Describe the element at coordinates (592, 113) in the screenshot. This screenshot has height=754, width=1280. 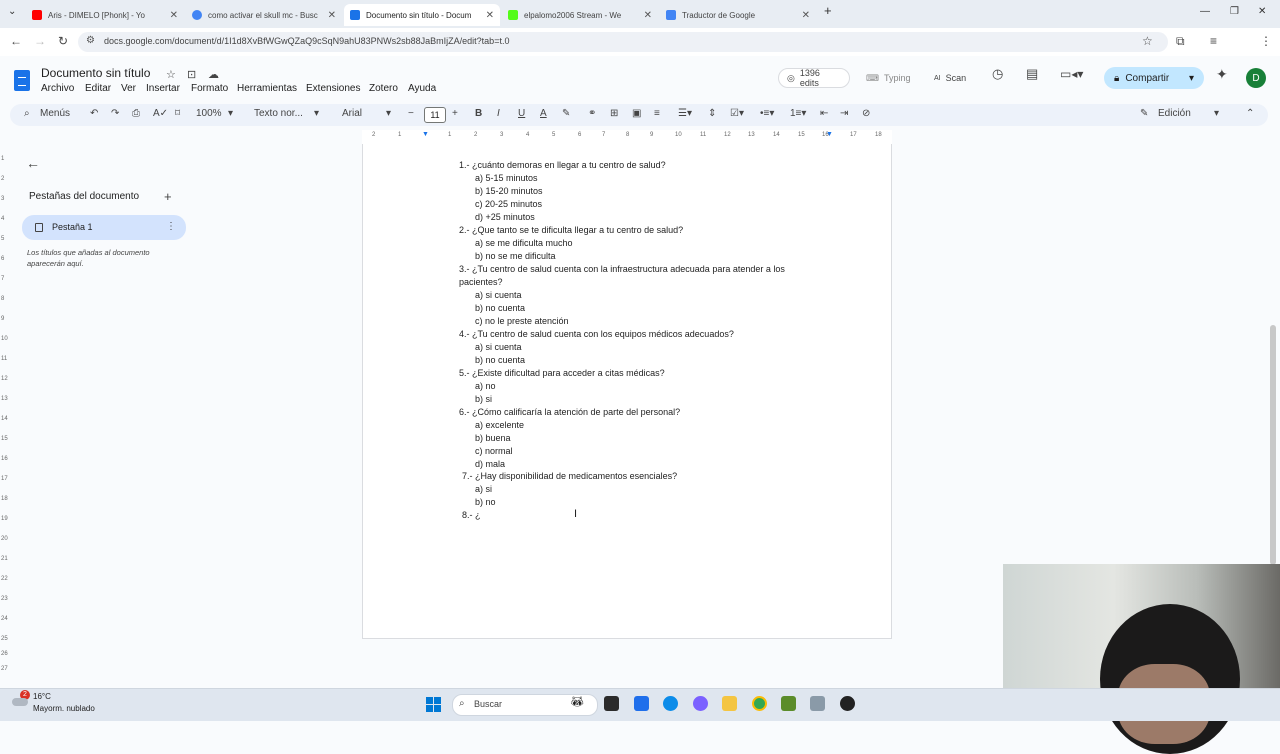
I see `link-icon: ⚭` at that location.